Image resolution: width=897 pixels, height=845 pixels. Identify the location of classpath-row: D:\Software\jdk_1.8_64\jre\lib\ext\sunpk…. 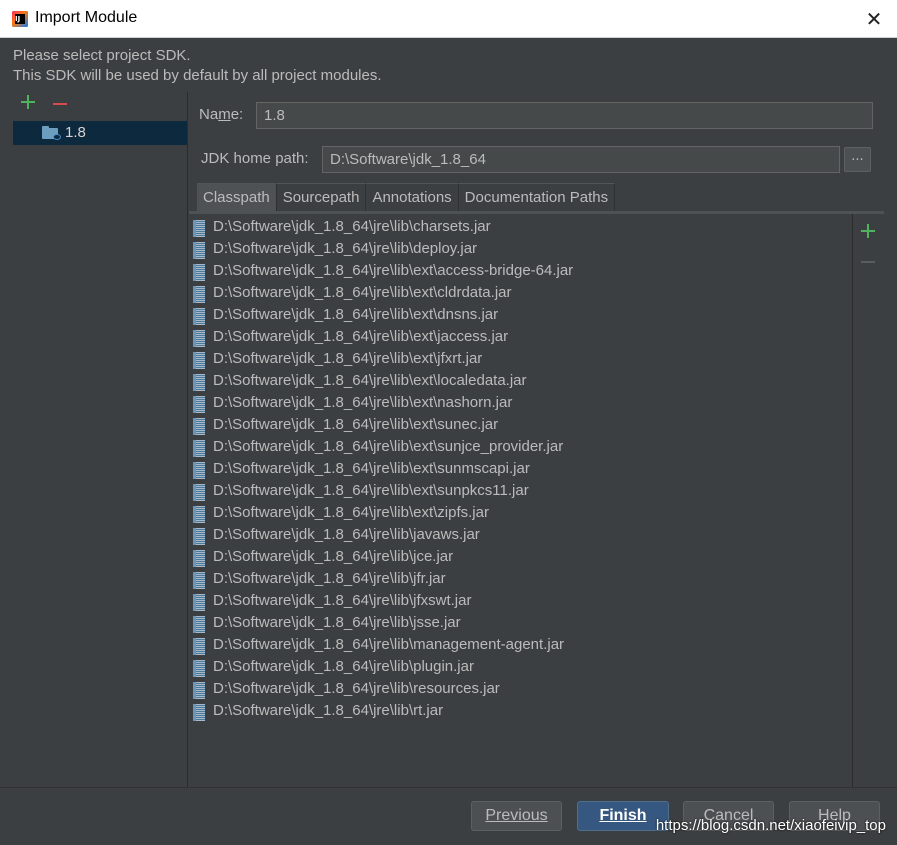
(520, 492).